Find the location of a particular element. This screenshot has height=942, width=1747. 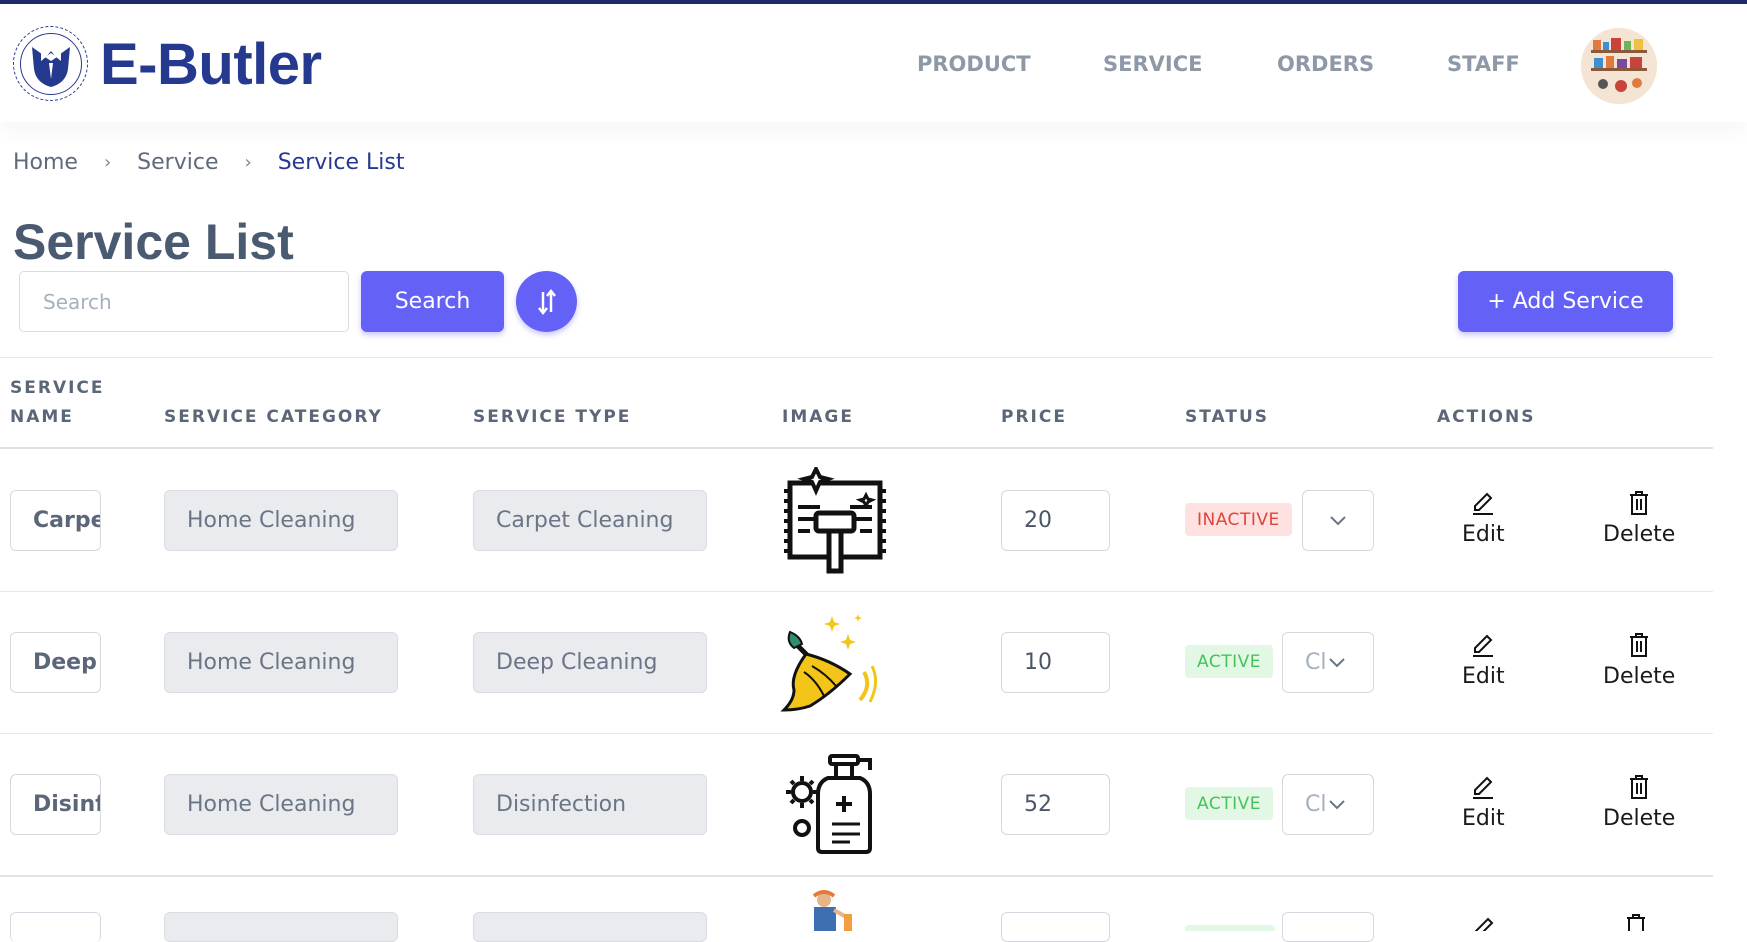

service-name-input: Disinfection is located at coordinates (55, 804).